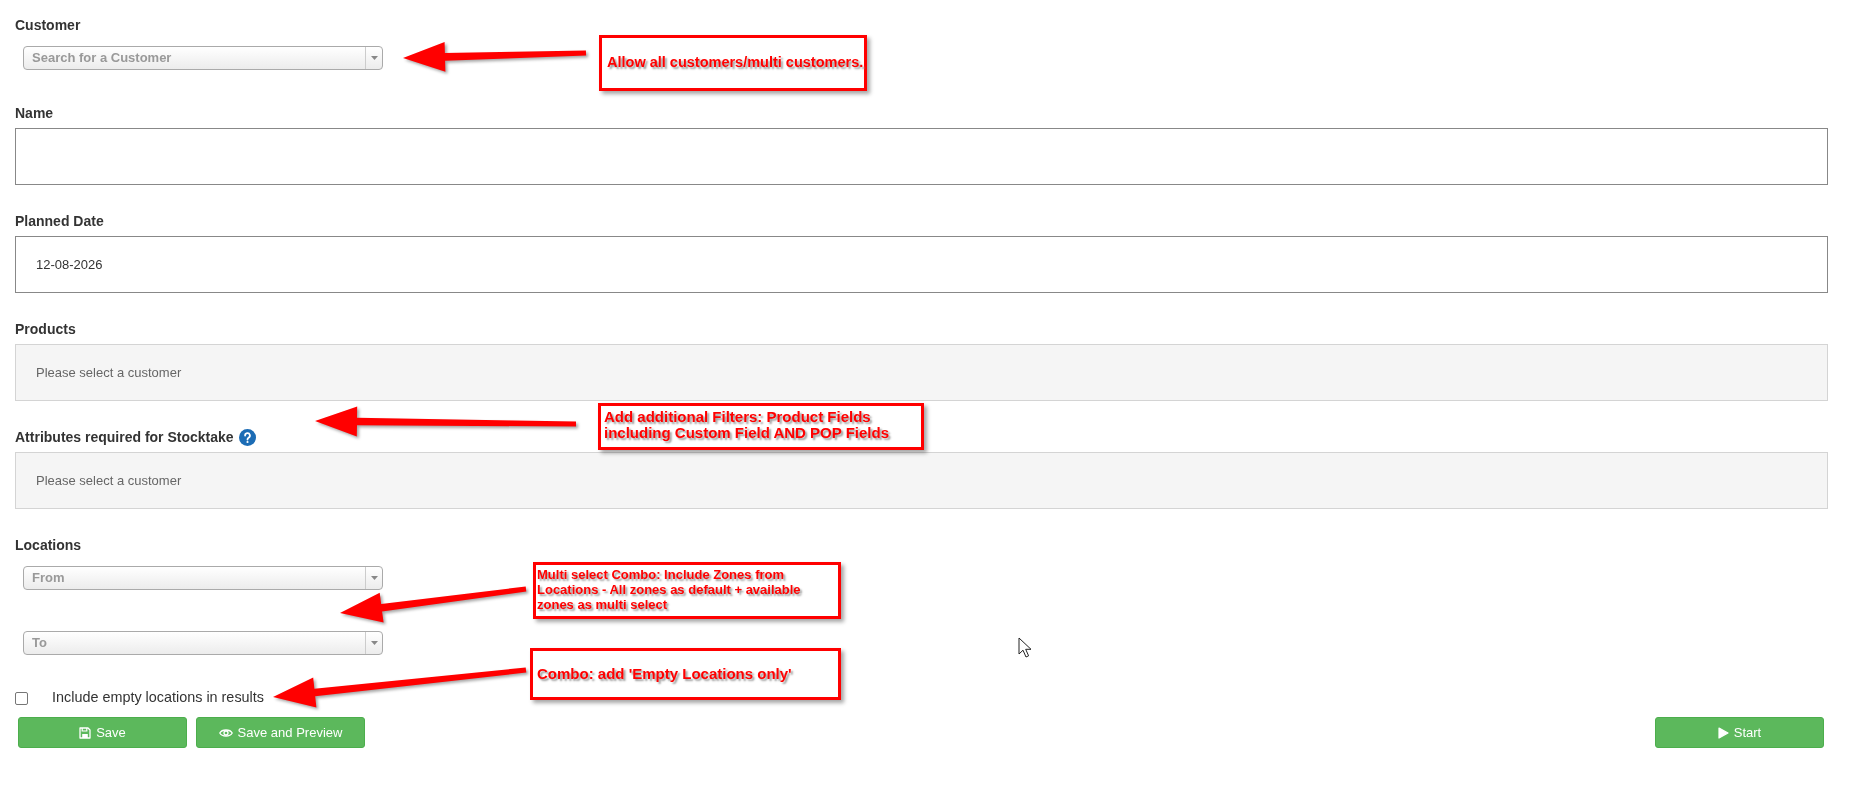 This screenshot has width=1865, height=808. What do you see at coordinates (203, 643) in the screenshot?
I see `select-dropdown: To` at bounding box center [203, 643].